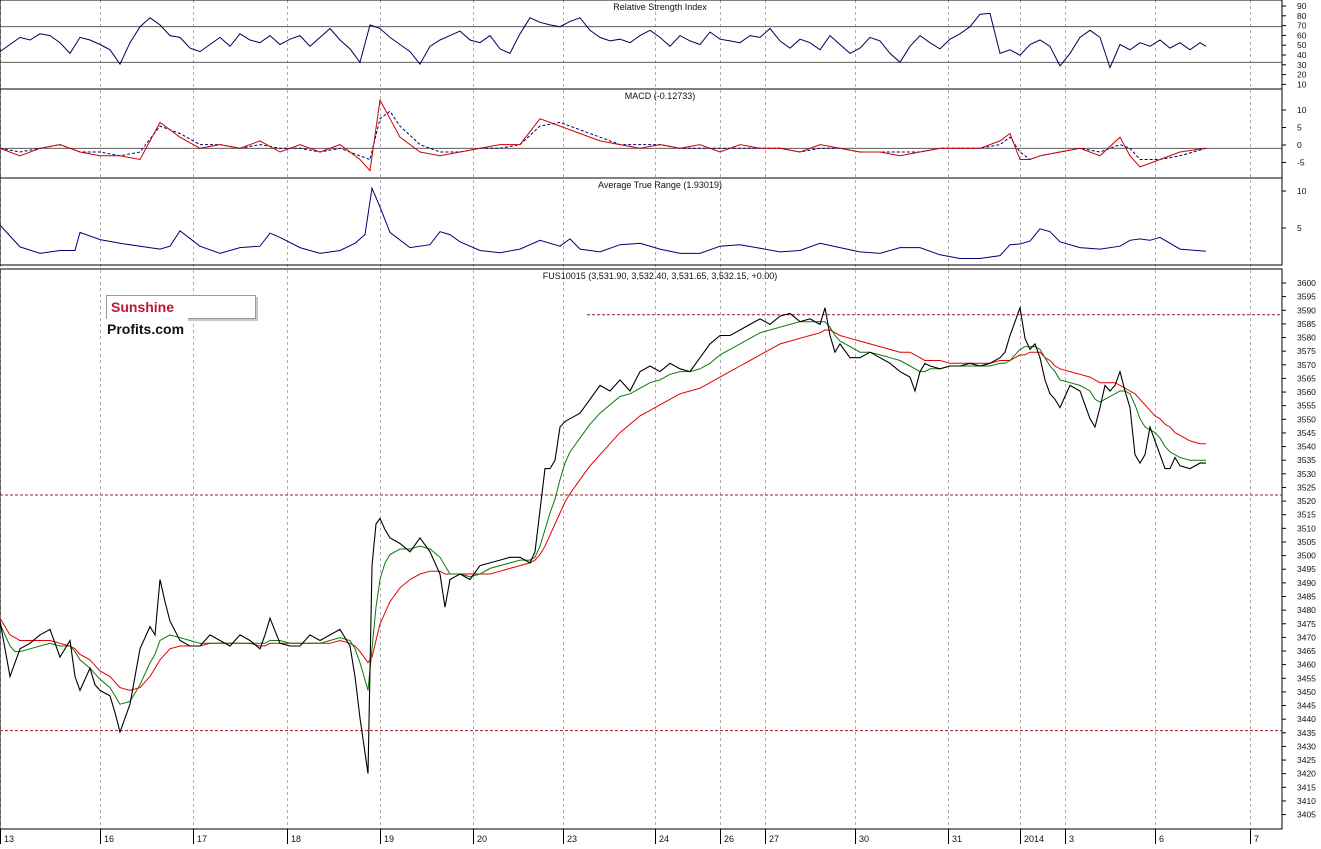 The width and height of the screenshot is (1321, 849). Describe the element at coordinates (296, 839) in the screenshot. I see `x-tick-label: 18` at that location.